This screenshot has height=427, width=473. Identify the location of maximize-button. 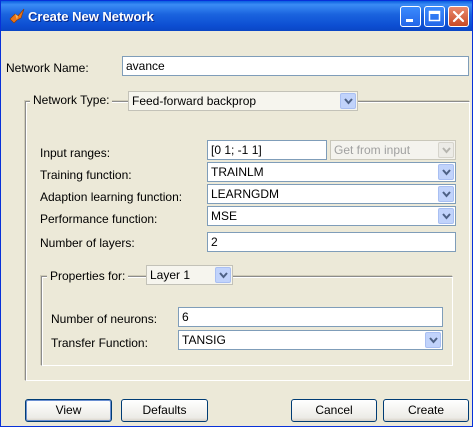
(434, 16).